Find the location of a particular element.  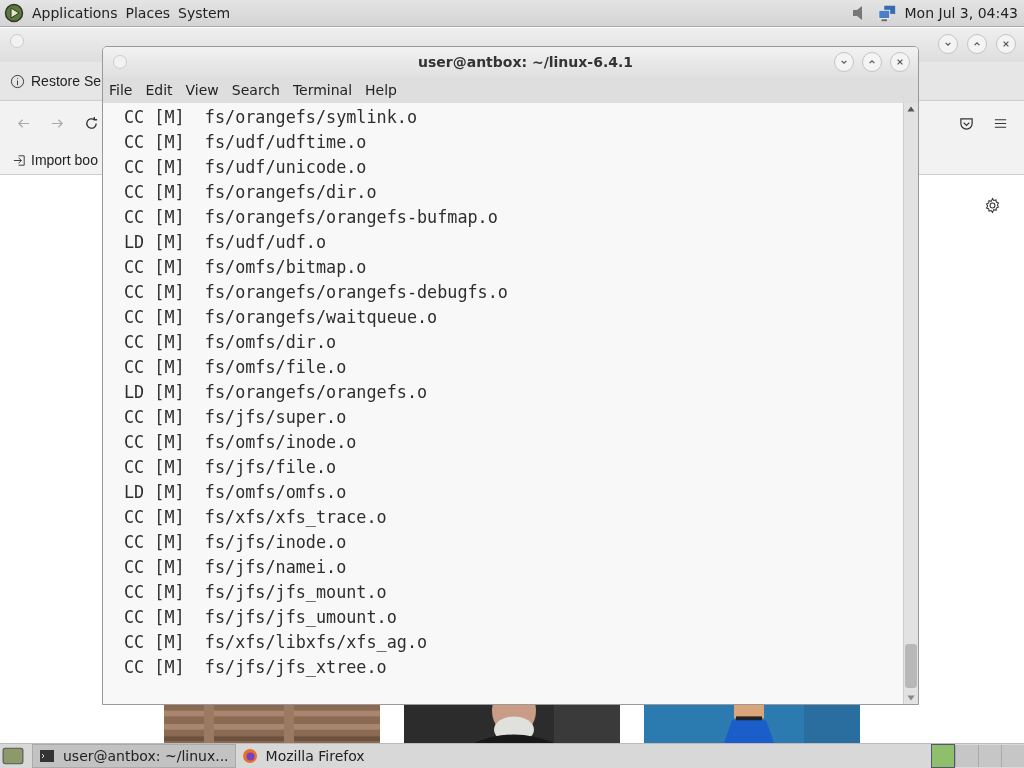

terminal-line: CC [M] fs/orangefs/orangefs-debugfs.o is located at coordinates (316, 292).